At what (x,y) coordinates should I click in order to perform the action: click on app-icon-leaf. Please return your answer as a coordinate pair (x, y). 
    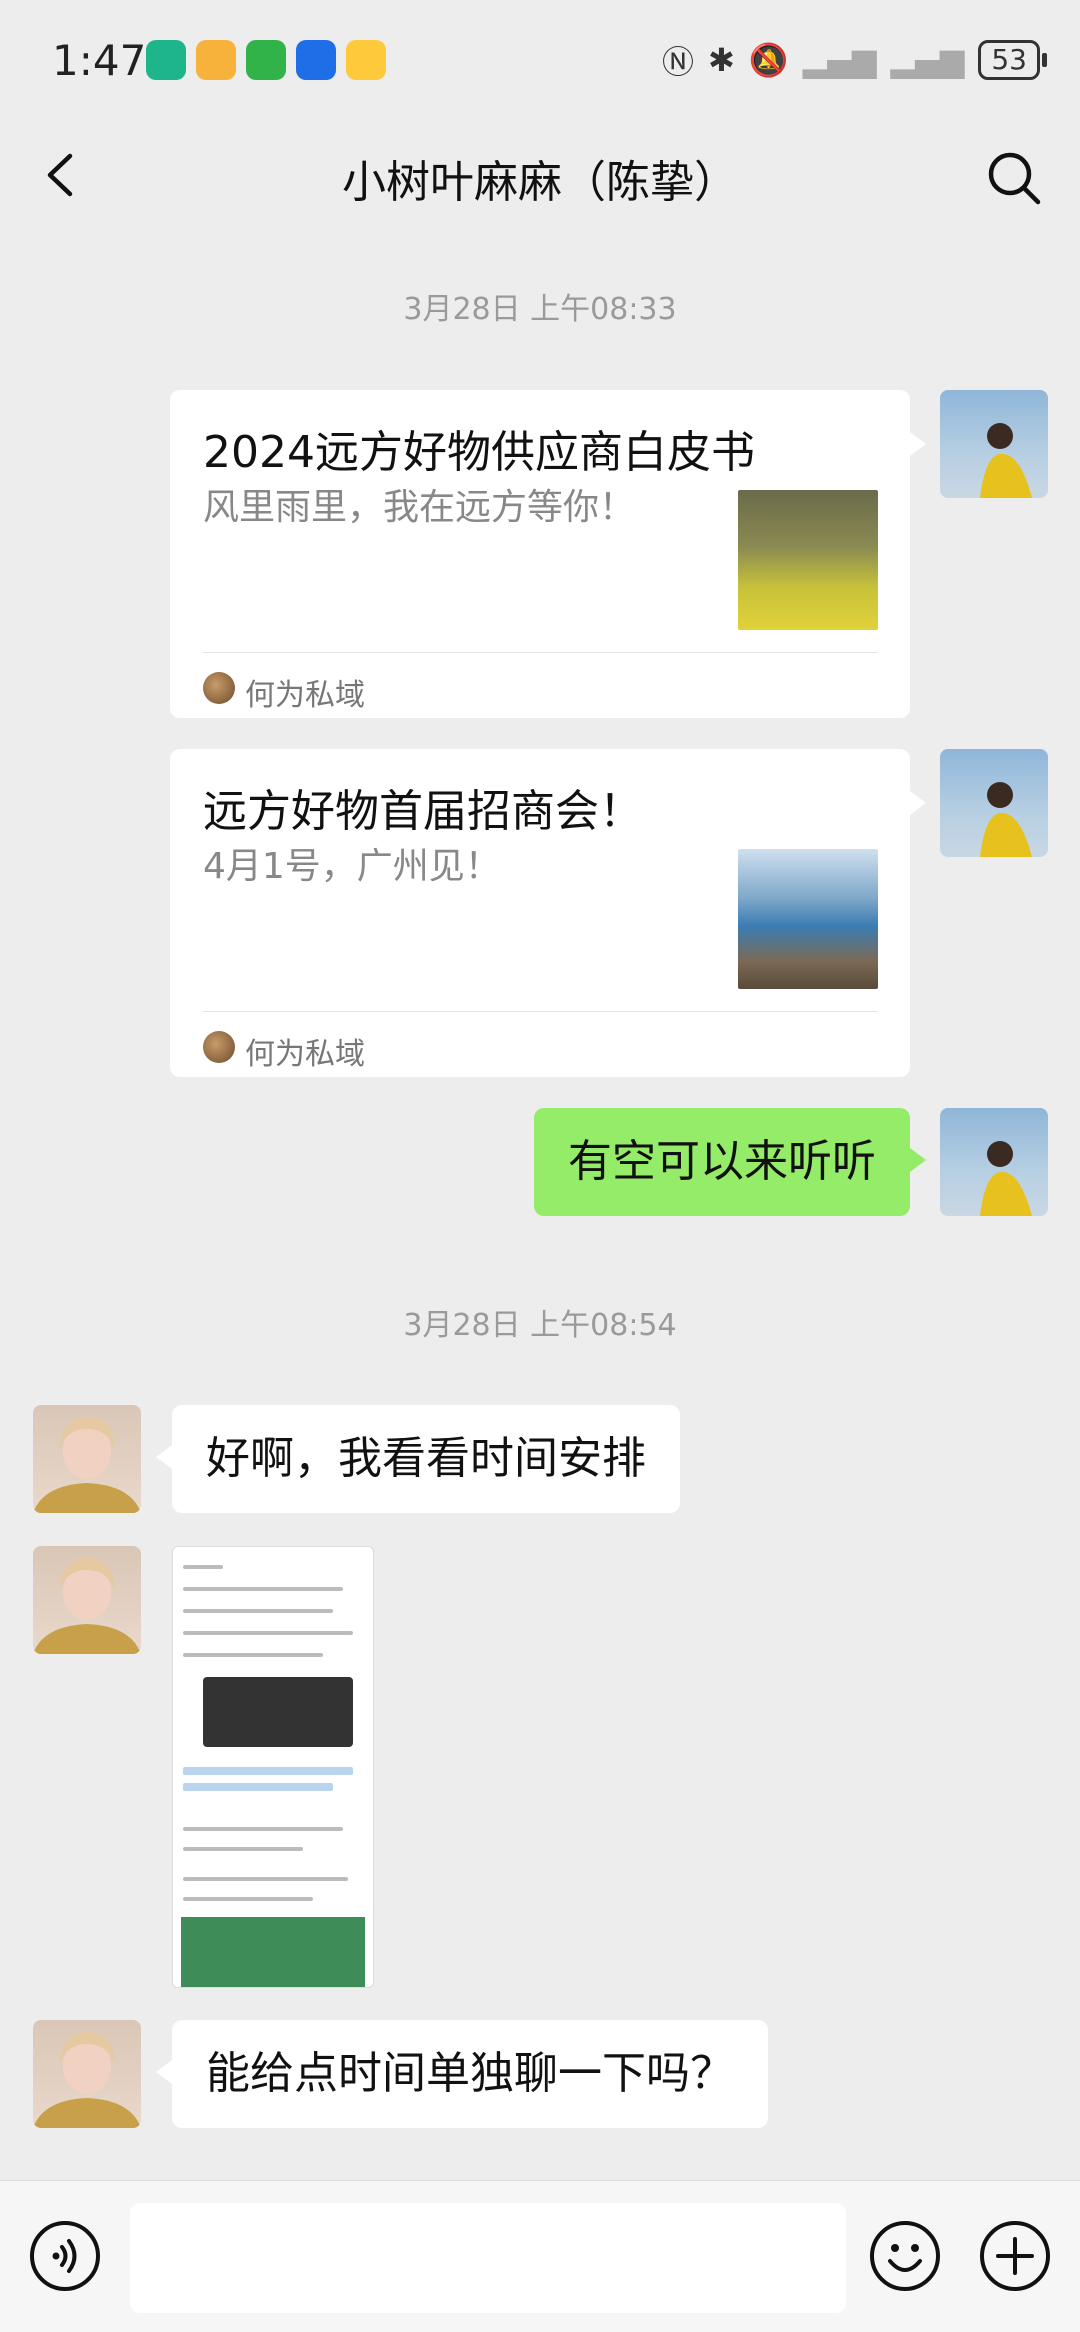
    Looking at the image, I should click on (166, 60).